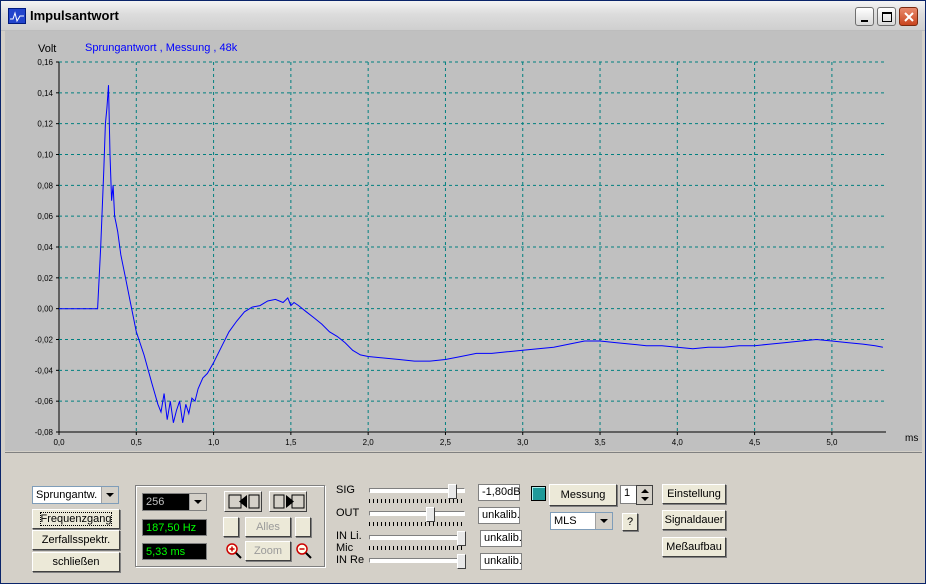 This screenshot has height=584, width=926. I want to click on x-tick-label: 2,5, so click(446, 442).